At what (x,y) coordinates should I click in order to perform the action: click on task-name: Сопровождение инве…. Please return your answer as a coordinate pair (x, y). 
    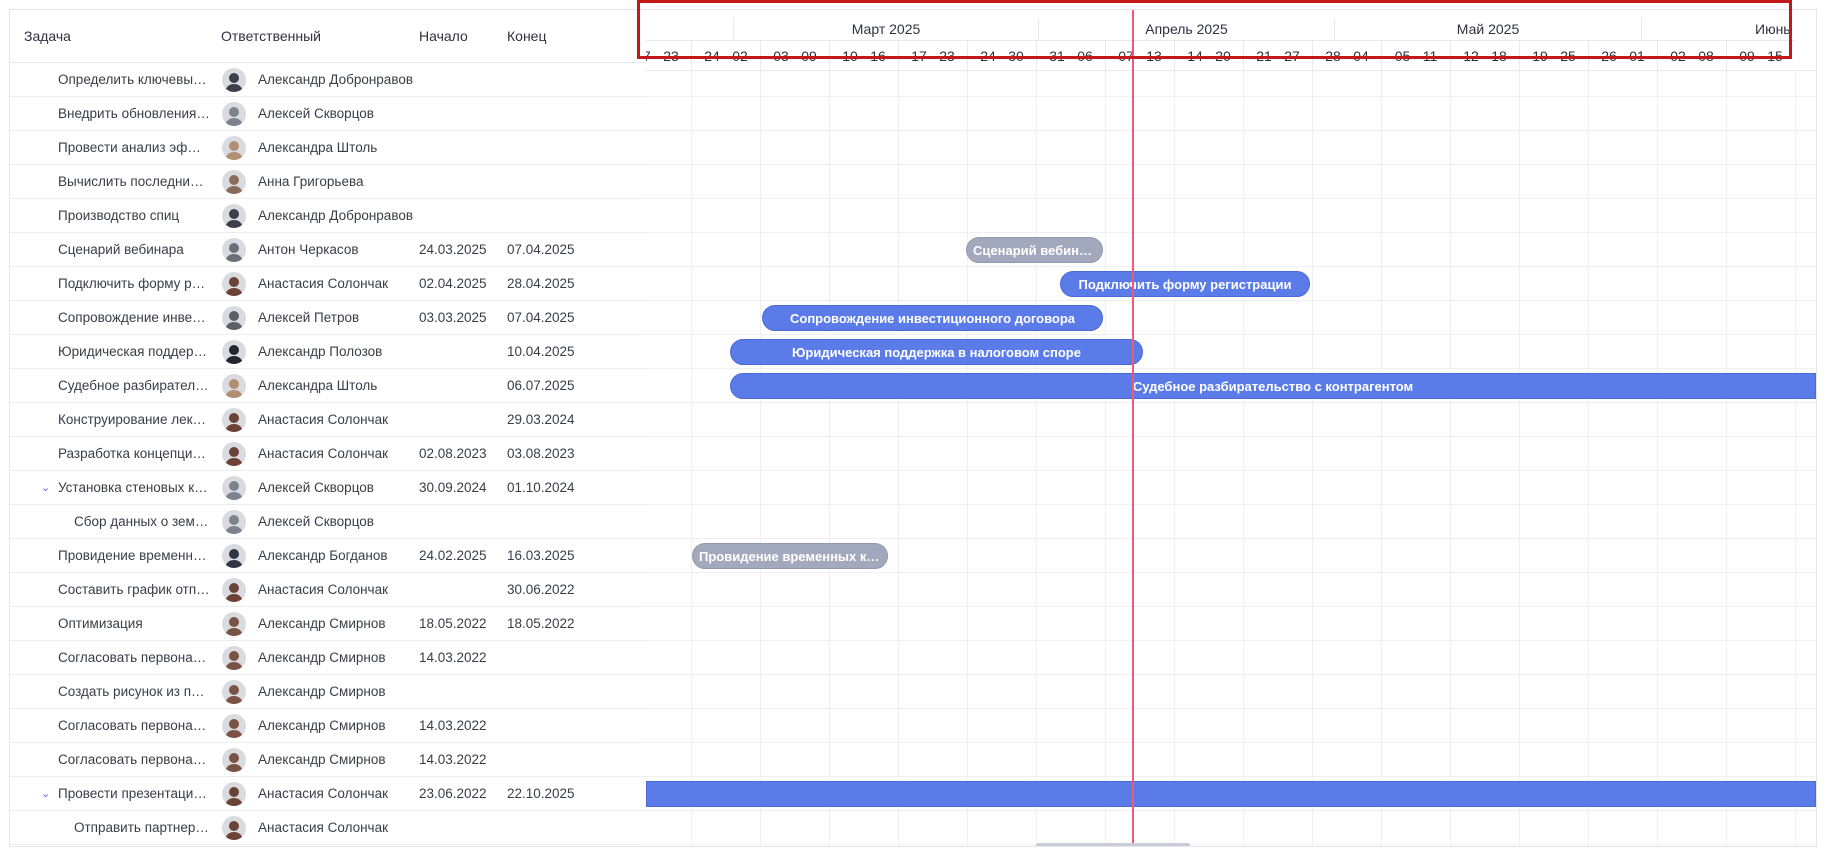
    Looking at the image, I should click on (132, 317).